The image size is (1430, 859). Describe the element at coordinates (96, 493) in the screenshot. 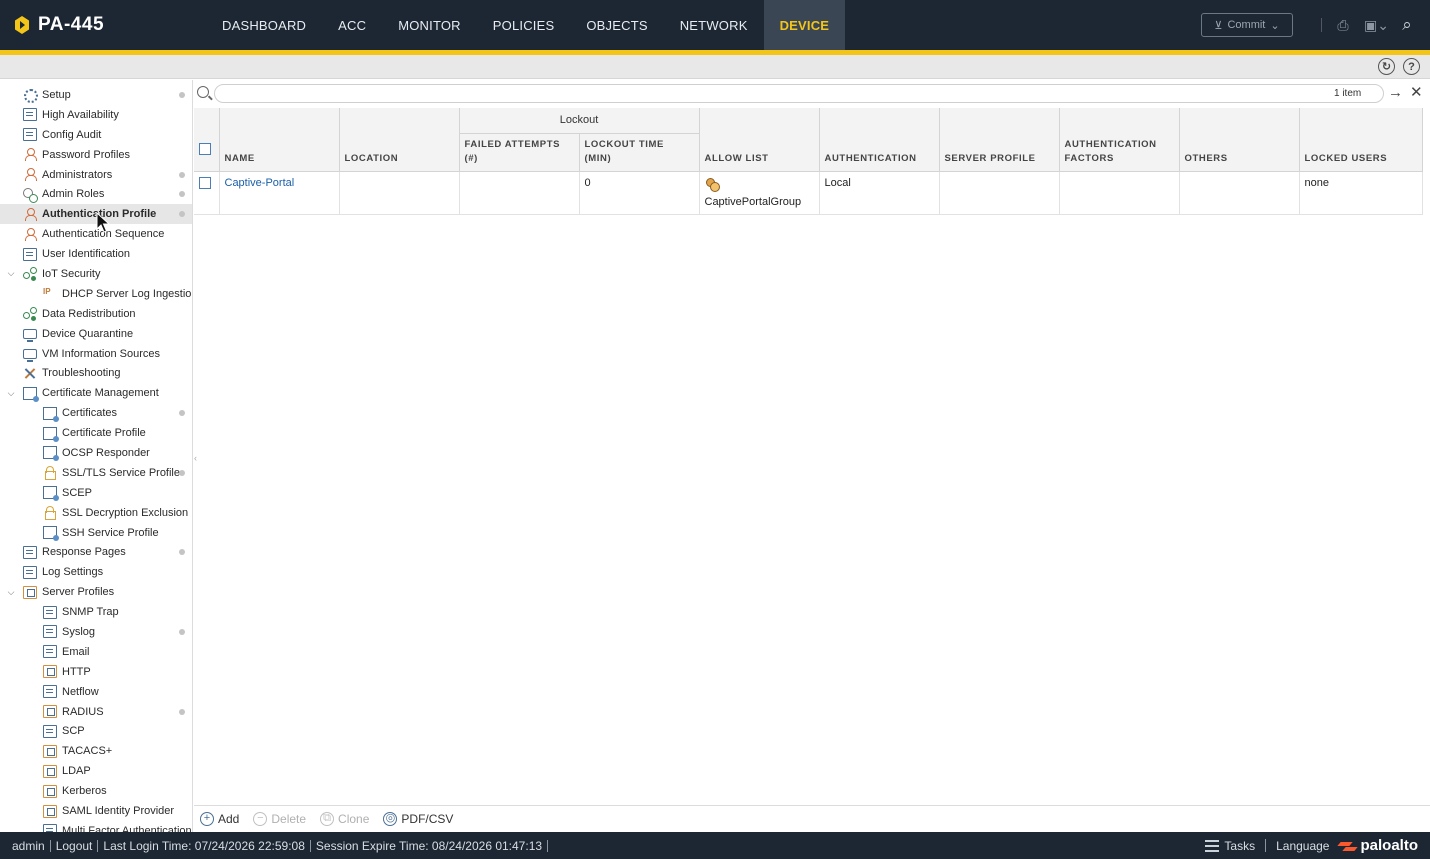

I see `sidebar-item-scep: SCEP` at that location.